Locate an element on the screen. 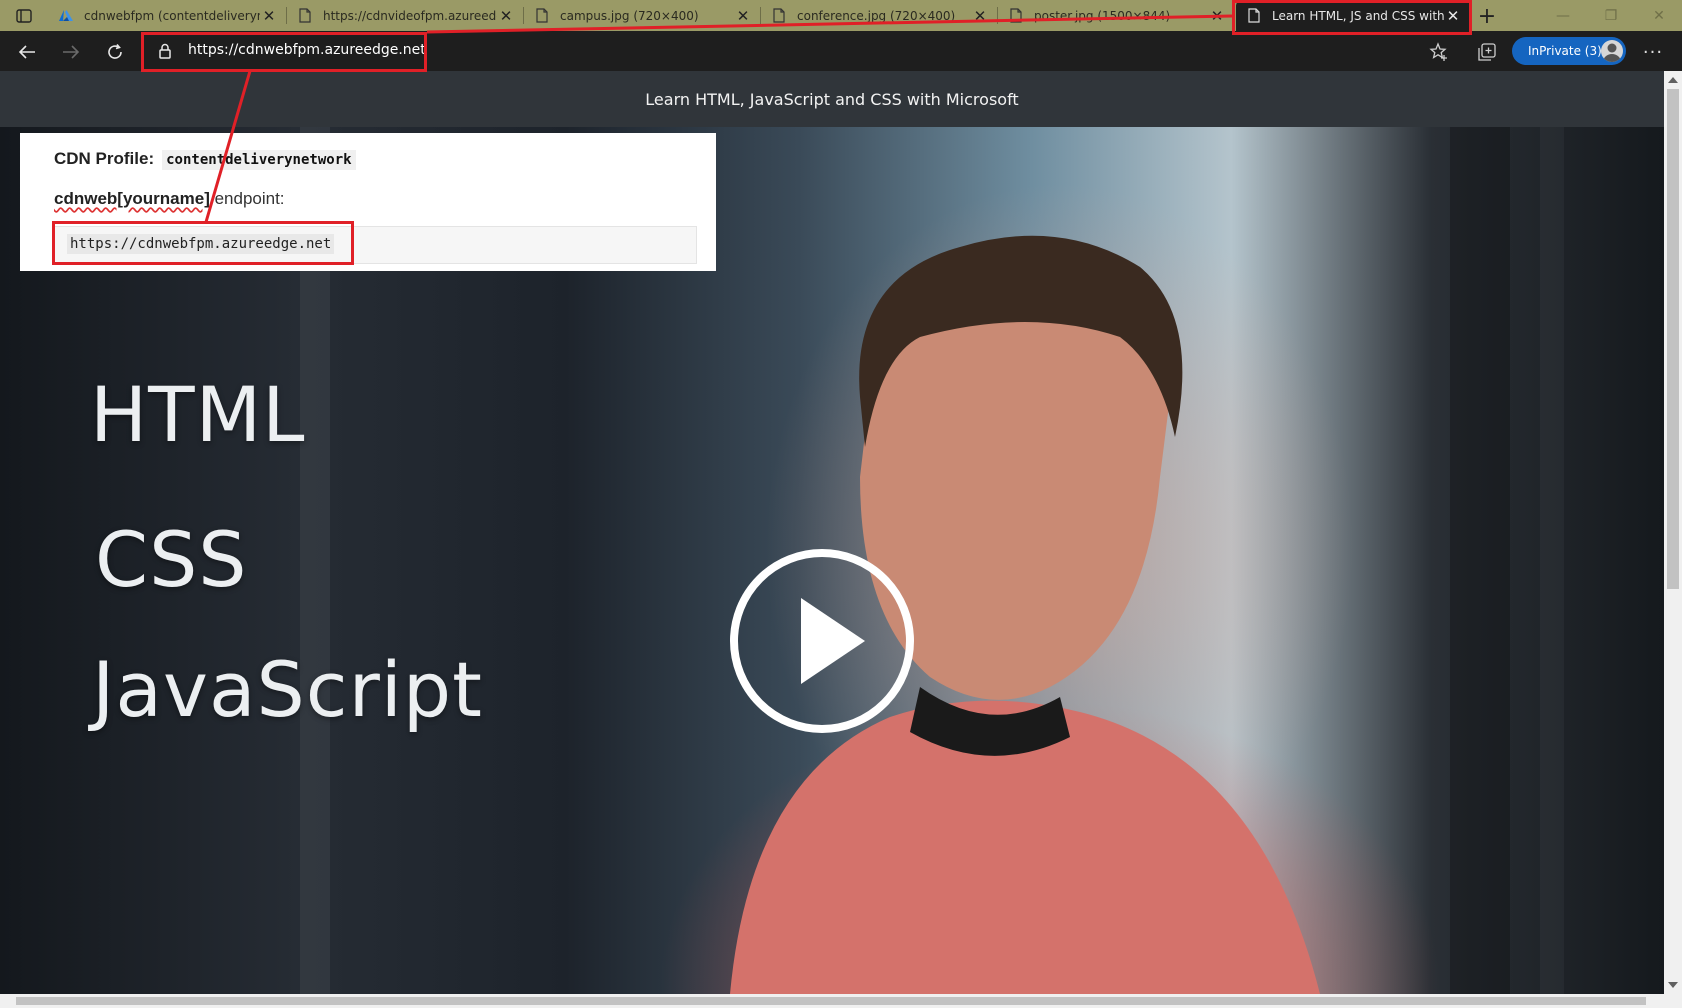  play-button is located at coordinates (822, 641).